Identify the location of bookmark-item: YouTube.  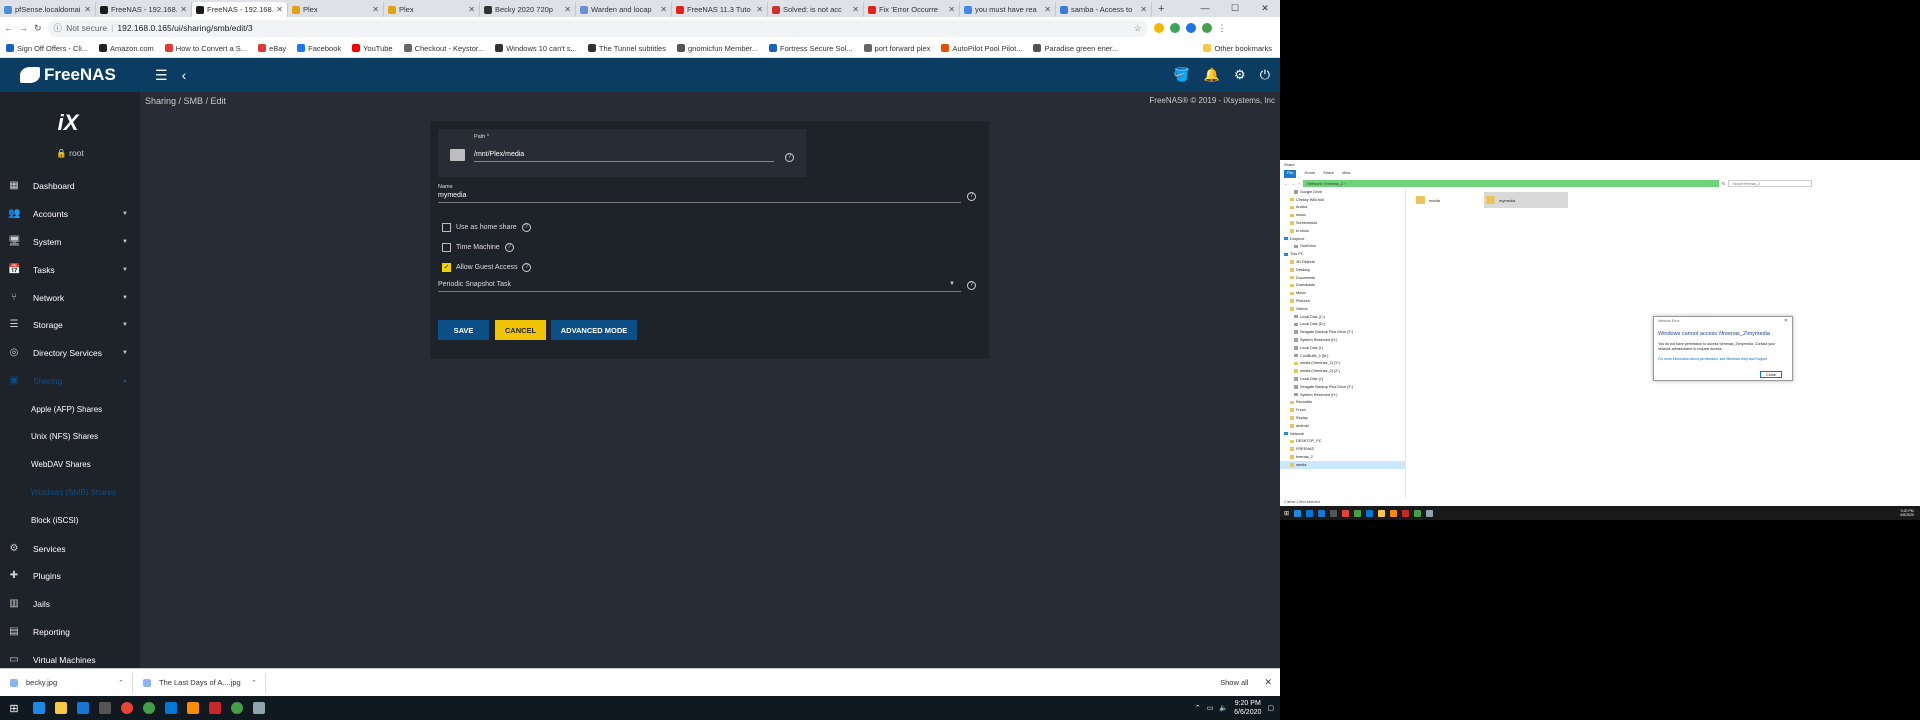
(372, 48).